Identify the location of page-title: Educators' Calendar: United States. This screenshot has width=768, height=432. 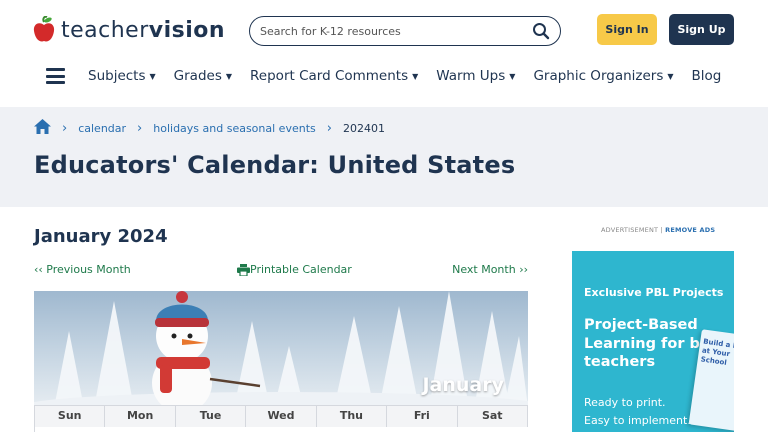
(275, 165).